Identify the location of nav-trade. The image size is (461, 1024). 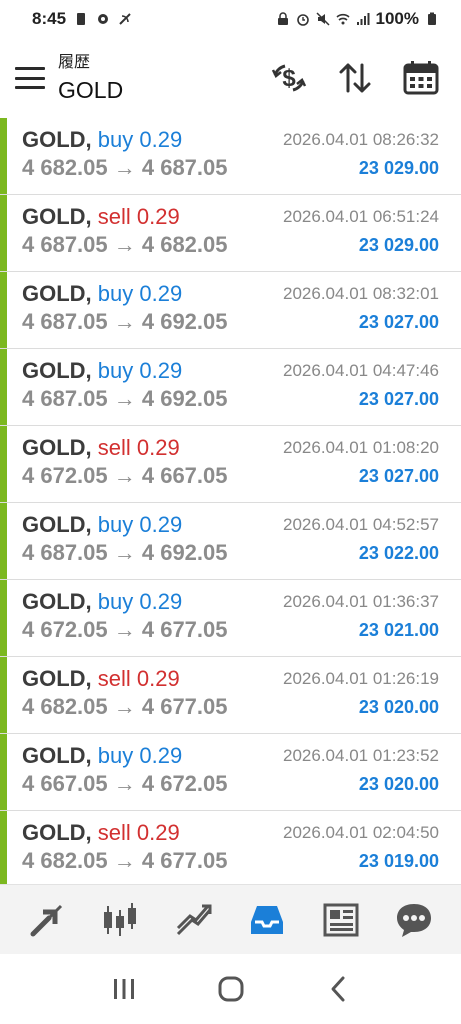
(47, 920).